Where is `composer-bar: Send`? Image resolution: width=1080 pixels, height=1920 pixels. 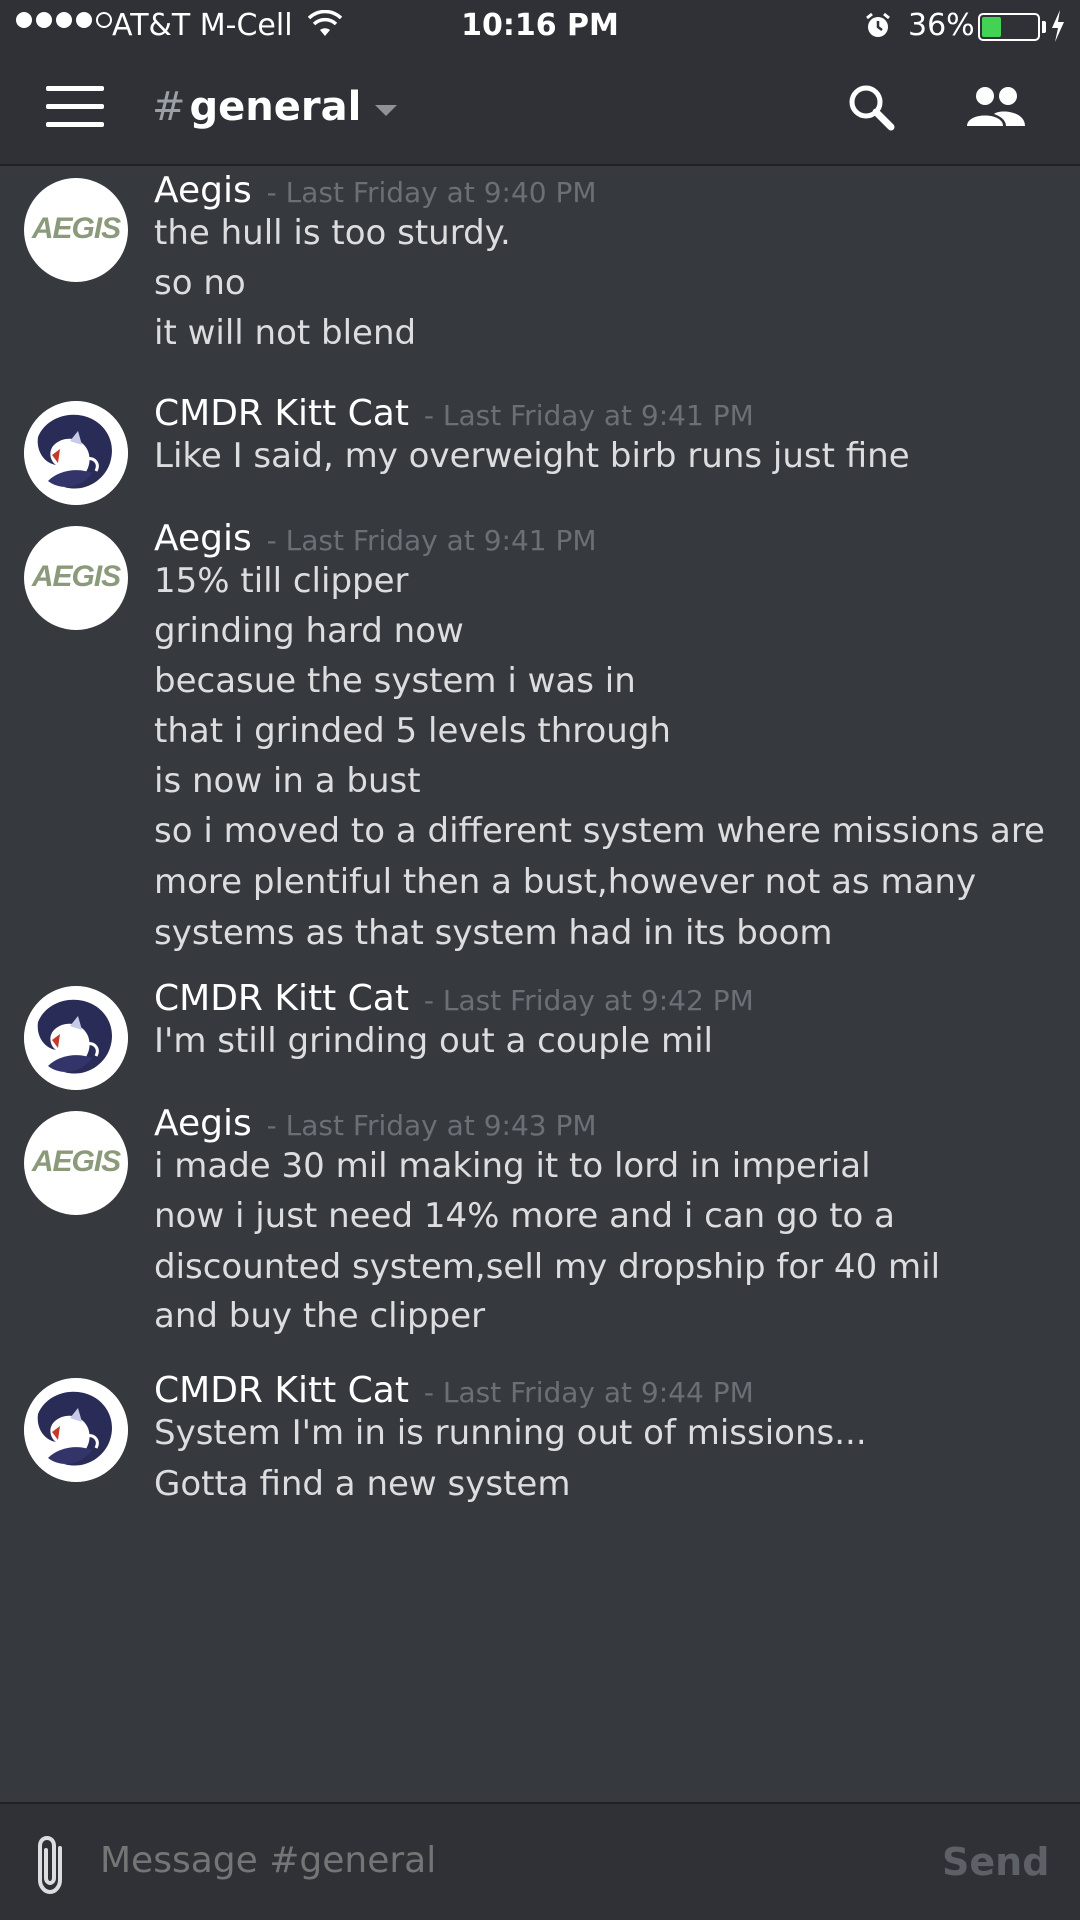
composer-bar: Send is located at coordinates (540, 1861).